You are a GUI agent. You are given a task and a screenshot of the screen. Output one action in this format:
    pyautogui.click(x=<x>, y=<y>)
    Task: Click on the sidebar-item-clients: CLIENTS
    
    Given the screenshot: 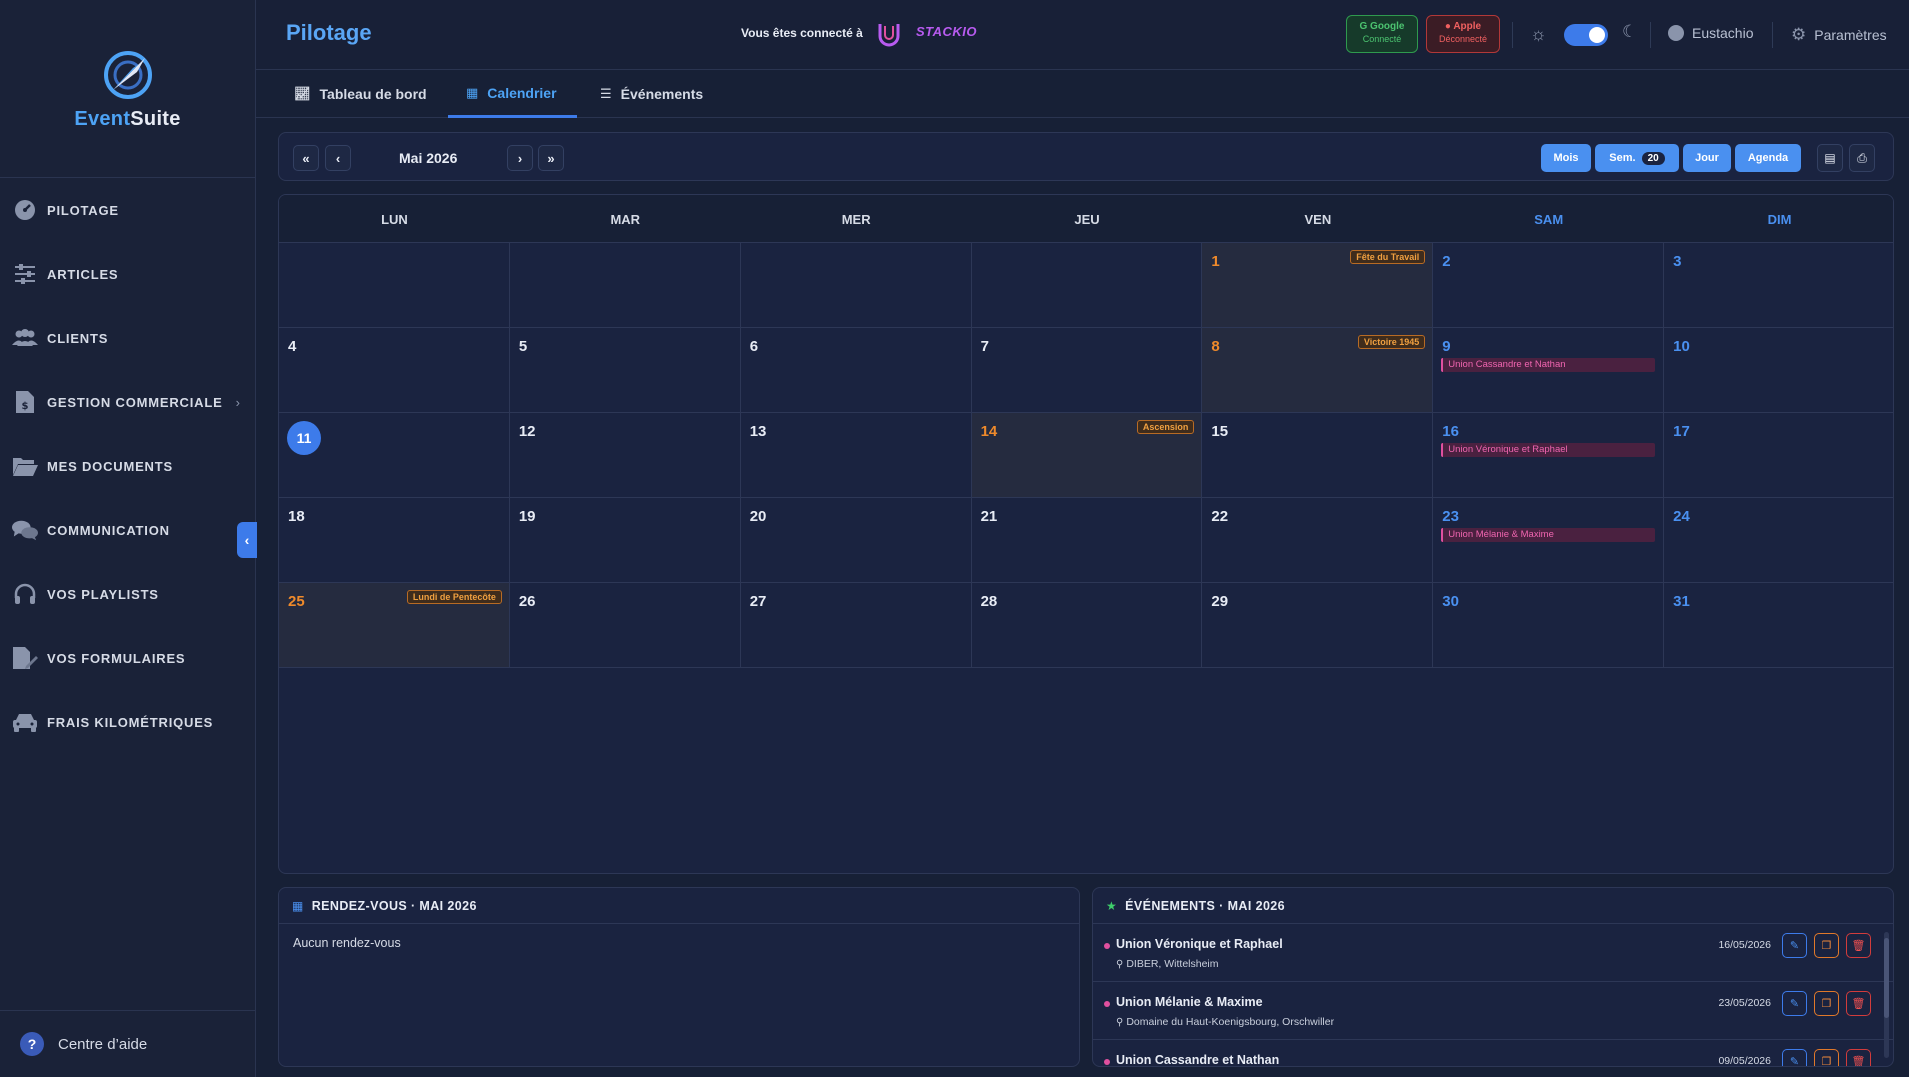 What is the action you would take?
    pyautogui.click(x=128, y=338)
    